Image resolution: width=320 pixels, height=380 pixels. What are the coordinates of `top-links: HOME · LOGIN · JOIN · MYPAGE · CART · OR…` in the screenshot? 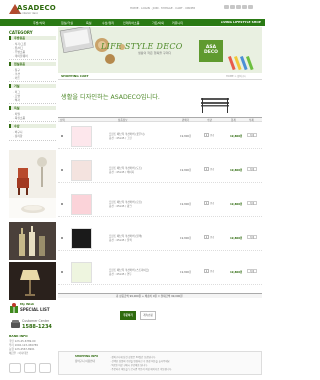 It's located at (162, 8).